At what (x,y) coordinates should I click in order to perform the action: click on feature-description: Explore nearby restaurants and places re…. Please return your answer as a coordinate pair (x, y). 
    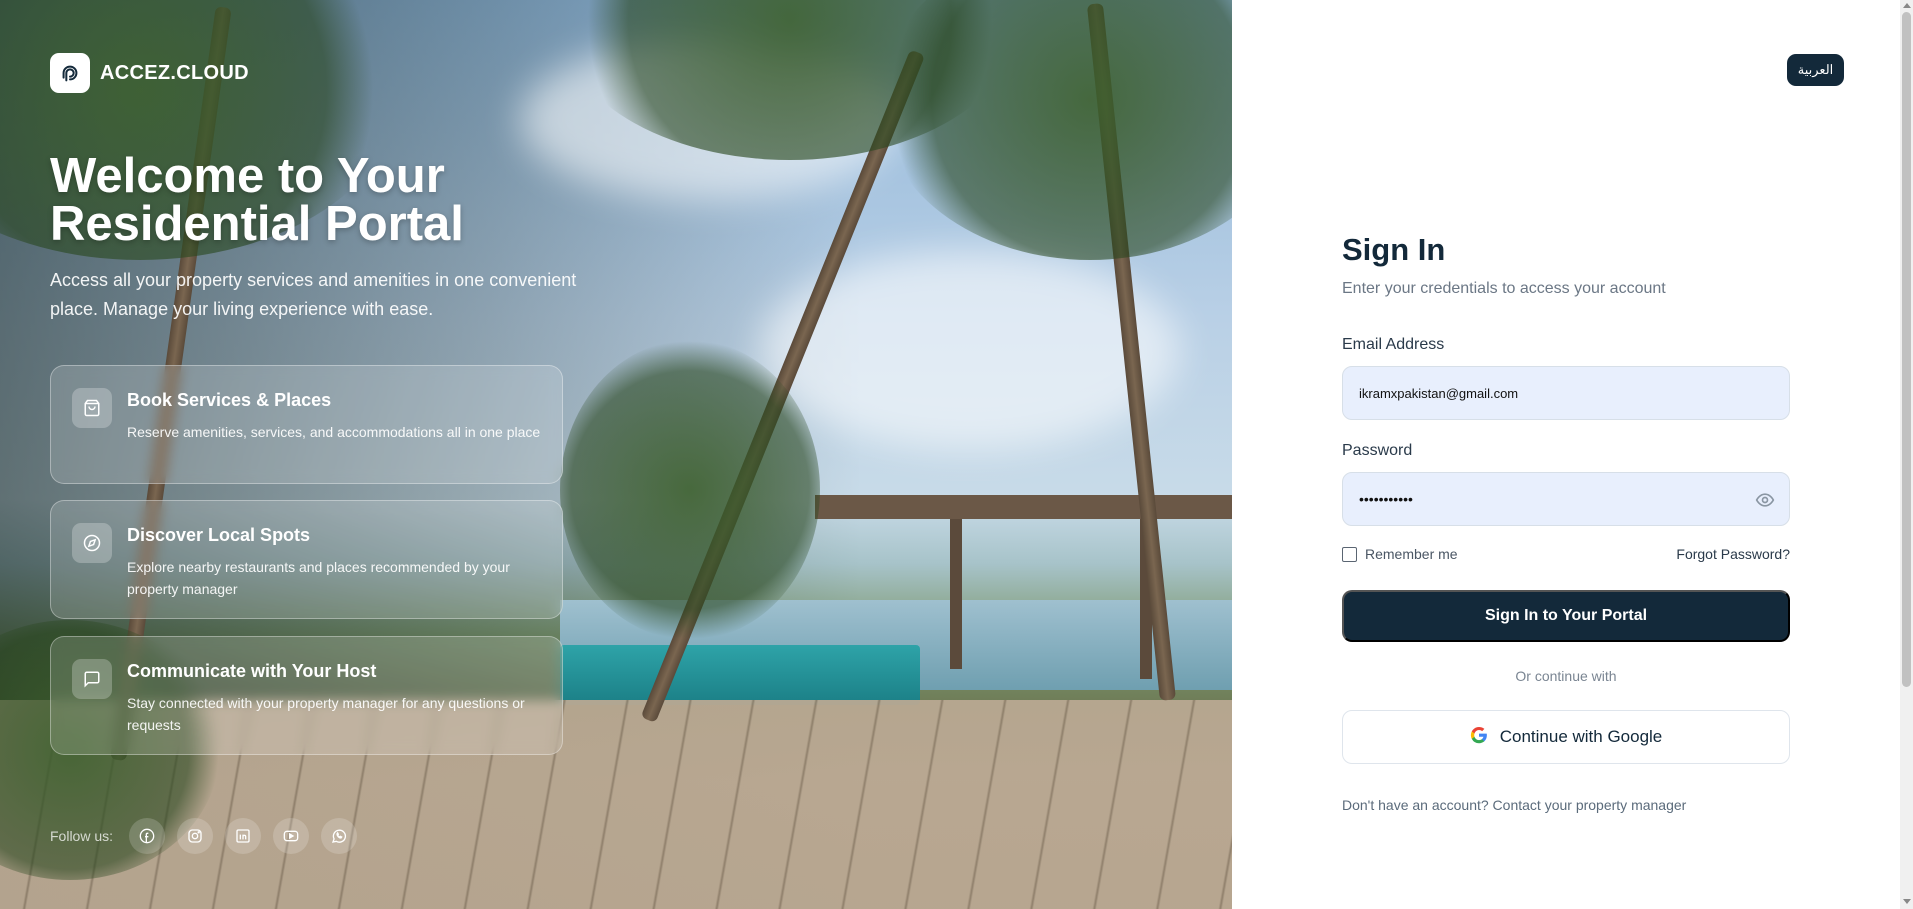
    Looking at the image, I should click on (318, 578).